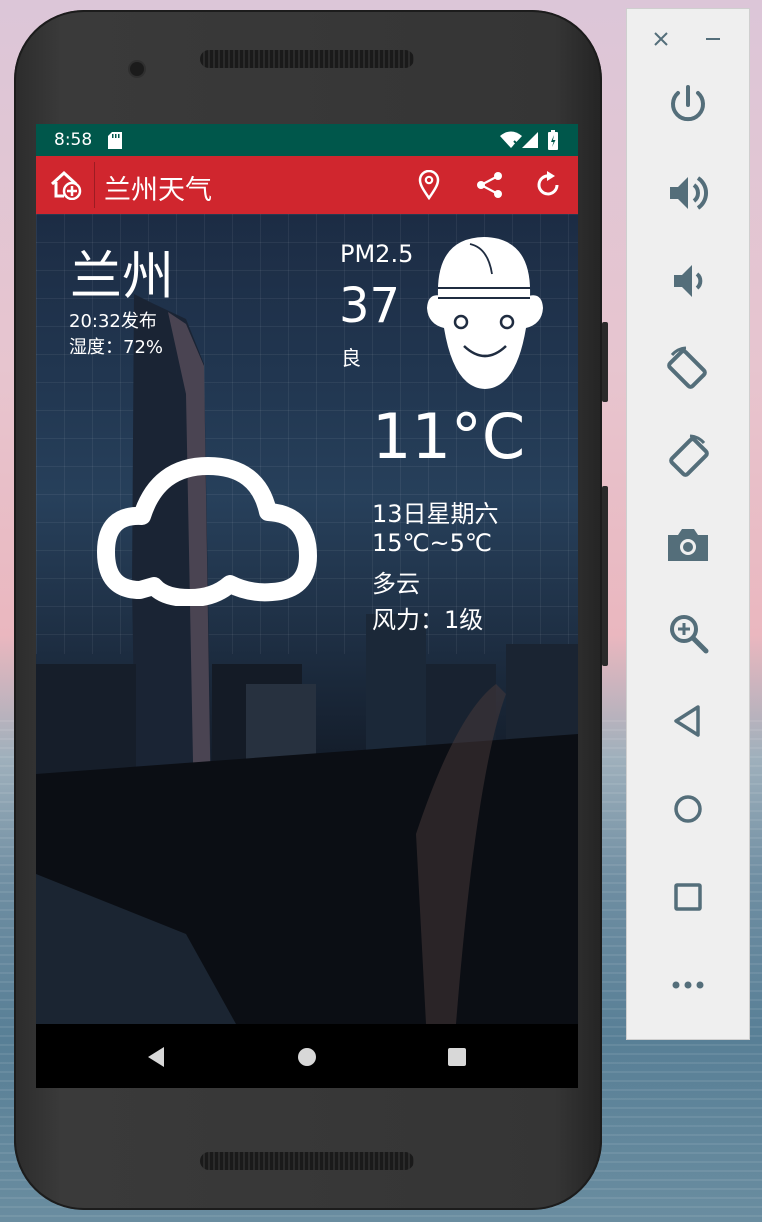 This screenshot has height=1222, width=762. What do you see at coordinates (351, 358) in the screenshot?
I see `air-quality-level: 良` at bounding box center [351, 358].